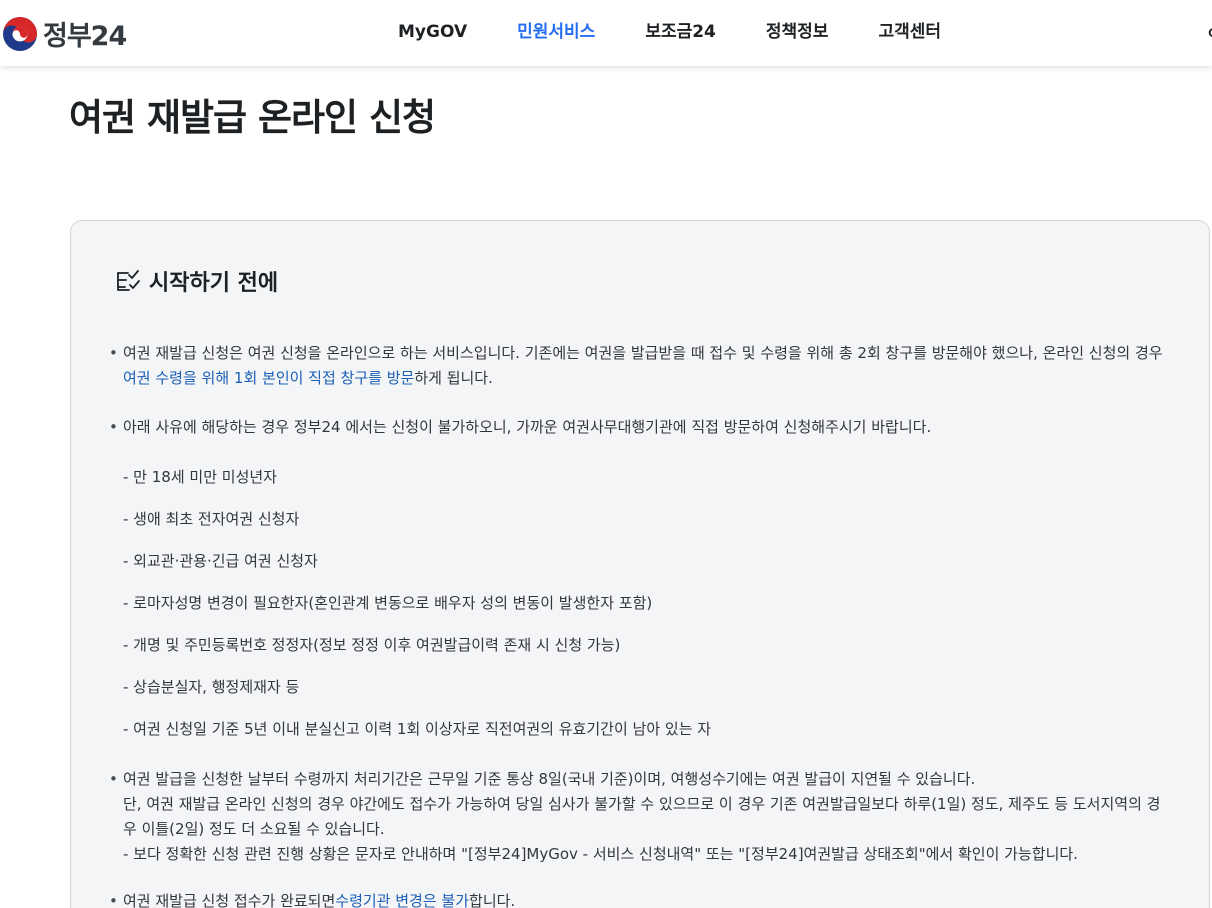 Image resolution: width=1212 pixels, height=908 pixels. Describe the element at coordinates (432, 32) in the screenshot. I see `nav-item-mygov: MyGOV` at that location.